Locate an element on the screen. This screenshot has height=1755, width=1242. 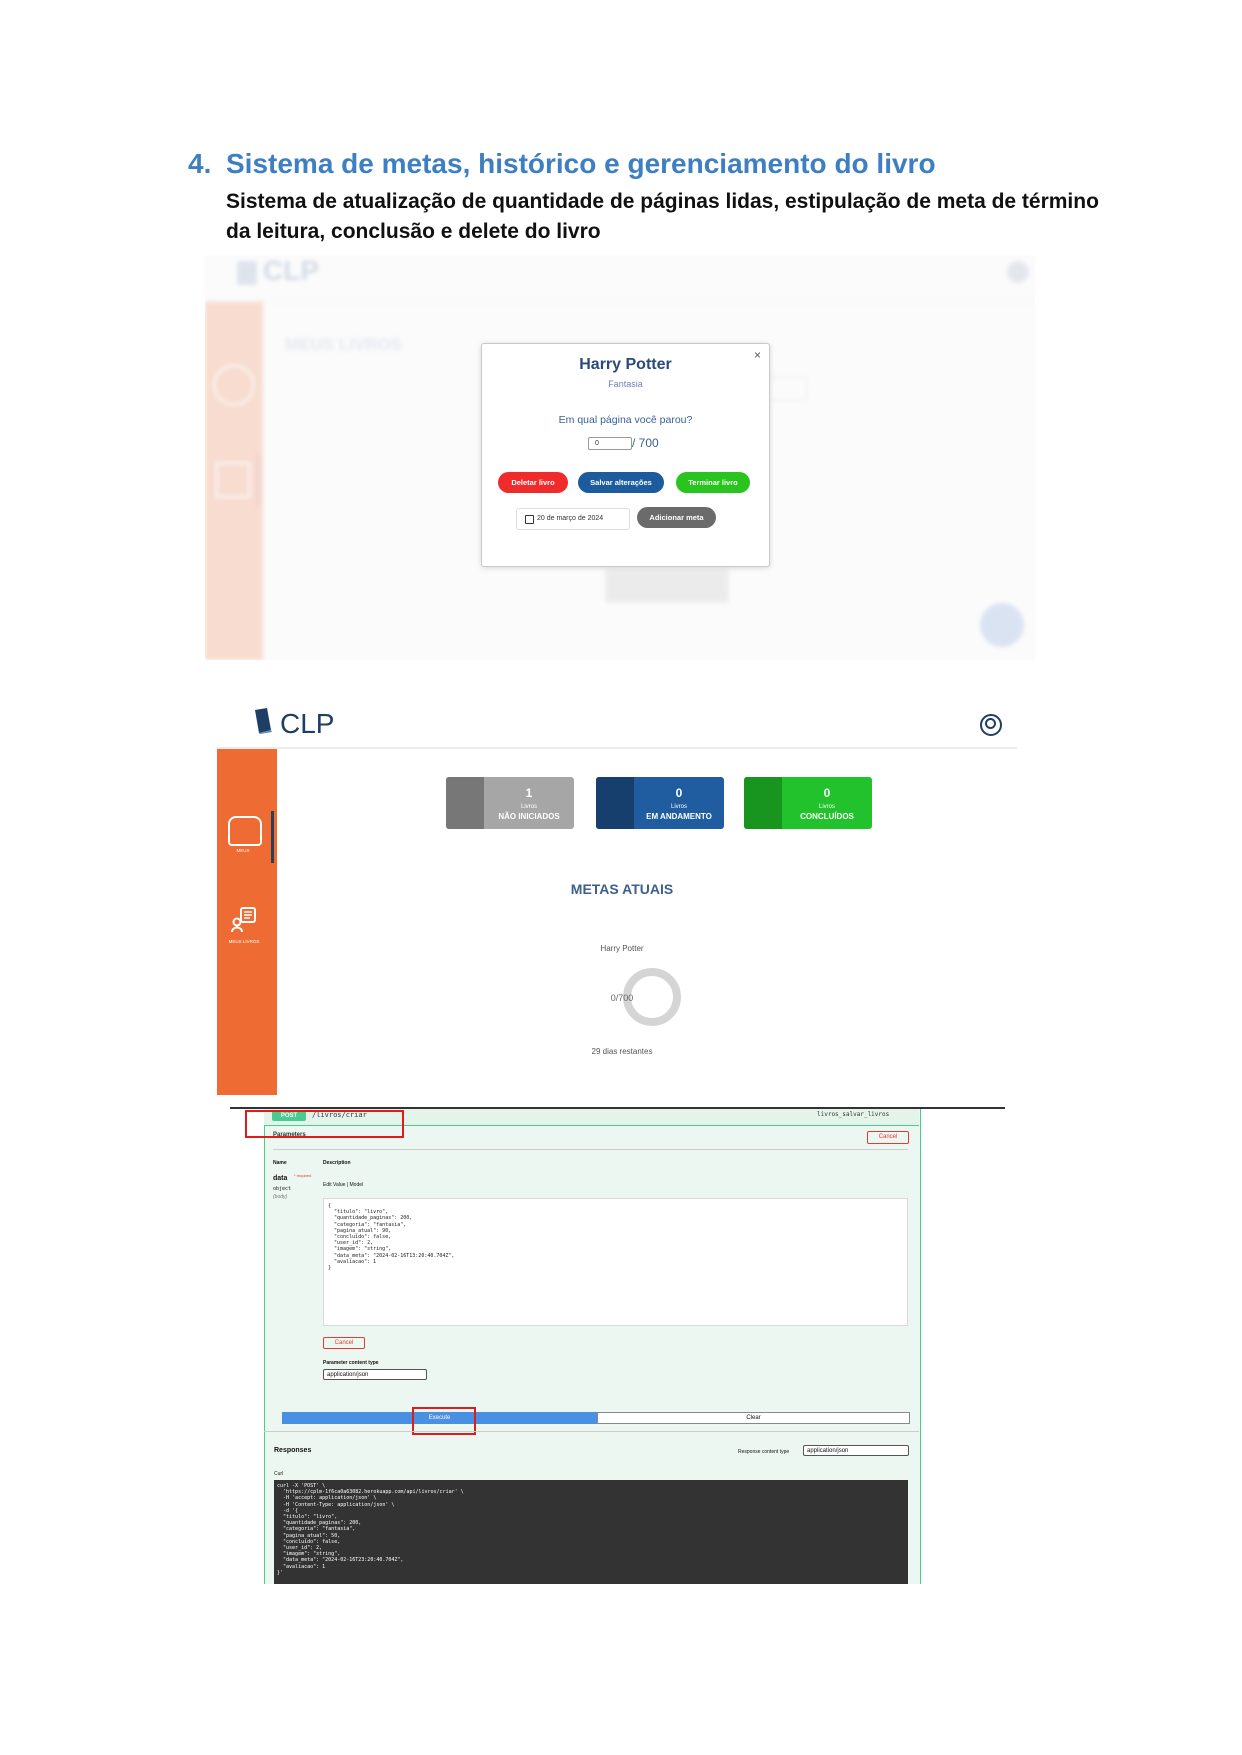
goal-date-picker: 20 de março de 2024 is located at coordinates (573, 519).